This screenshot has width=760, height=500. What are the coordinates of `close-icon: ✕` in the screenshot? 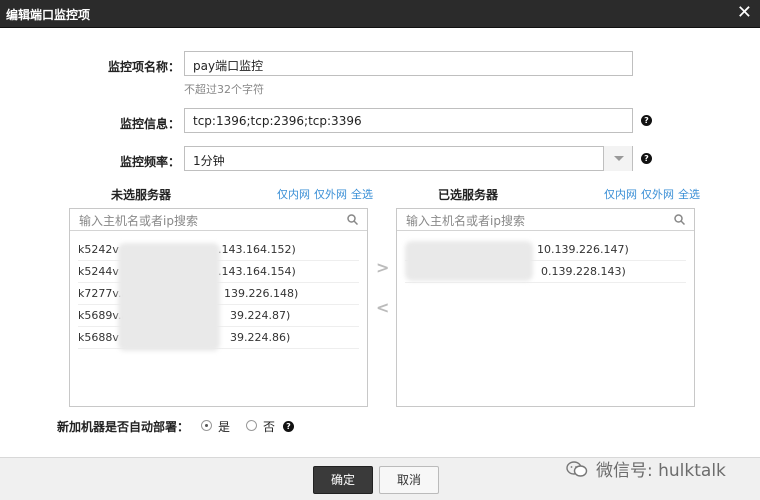 It's located at (744, 13).